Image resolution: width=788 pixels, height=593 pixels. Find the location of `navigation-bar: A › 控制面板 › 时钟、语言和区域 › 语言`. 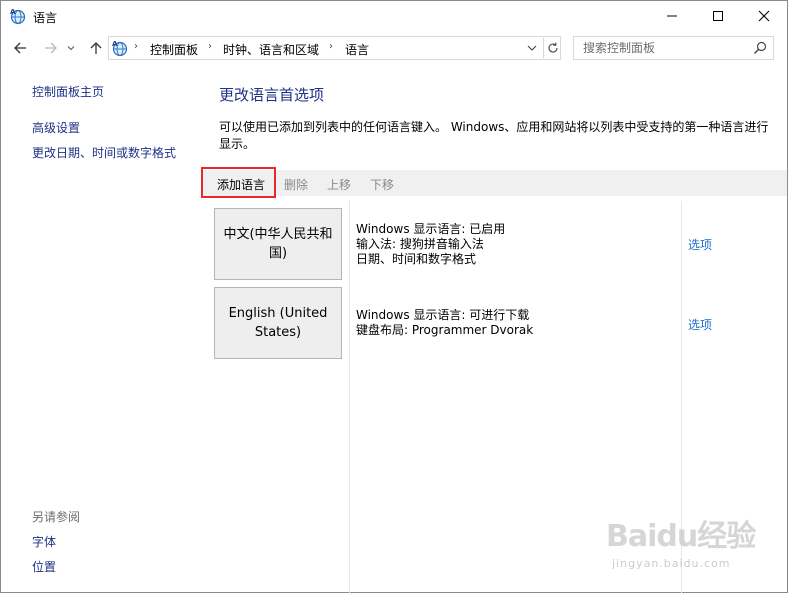

navigation-bar: A › 控制面板 › 时钟、语言和区域 › 语言 is located at coordinates (394, 48).